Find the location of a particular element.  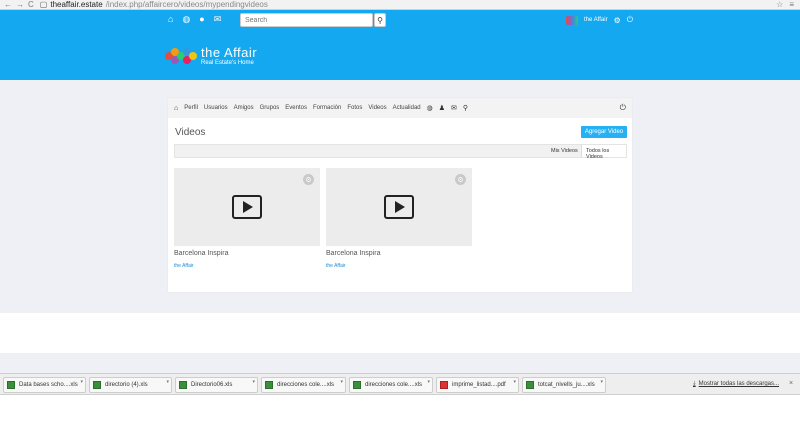

download-filename: directorio (4).xls is located at coordinates (126, 385).